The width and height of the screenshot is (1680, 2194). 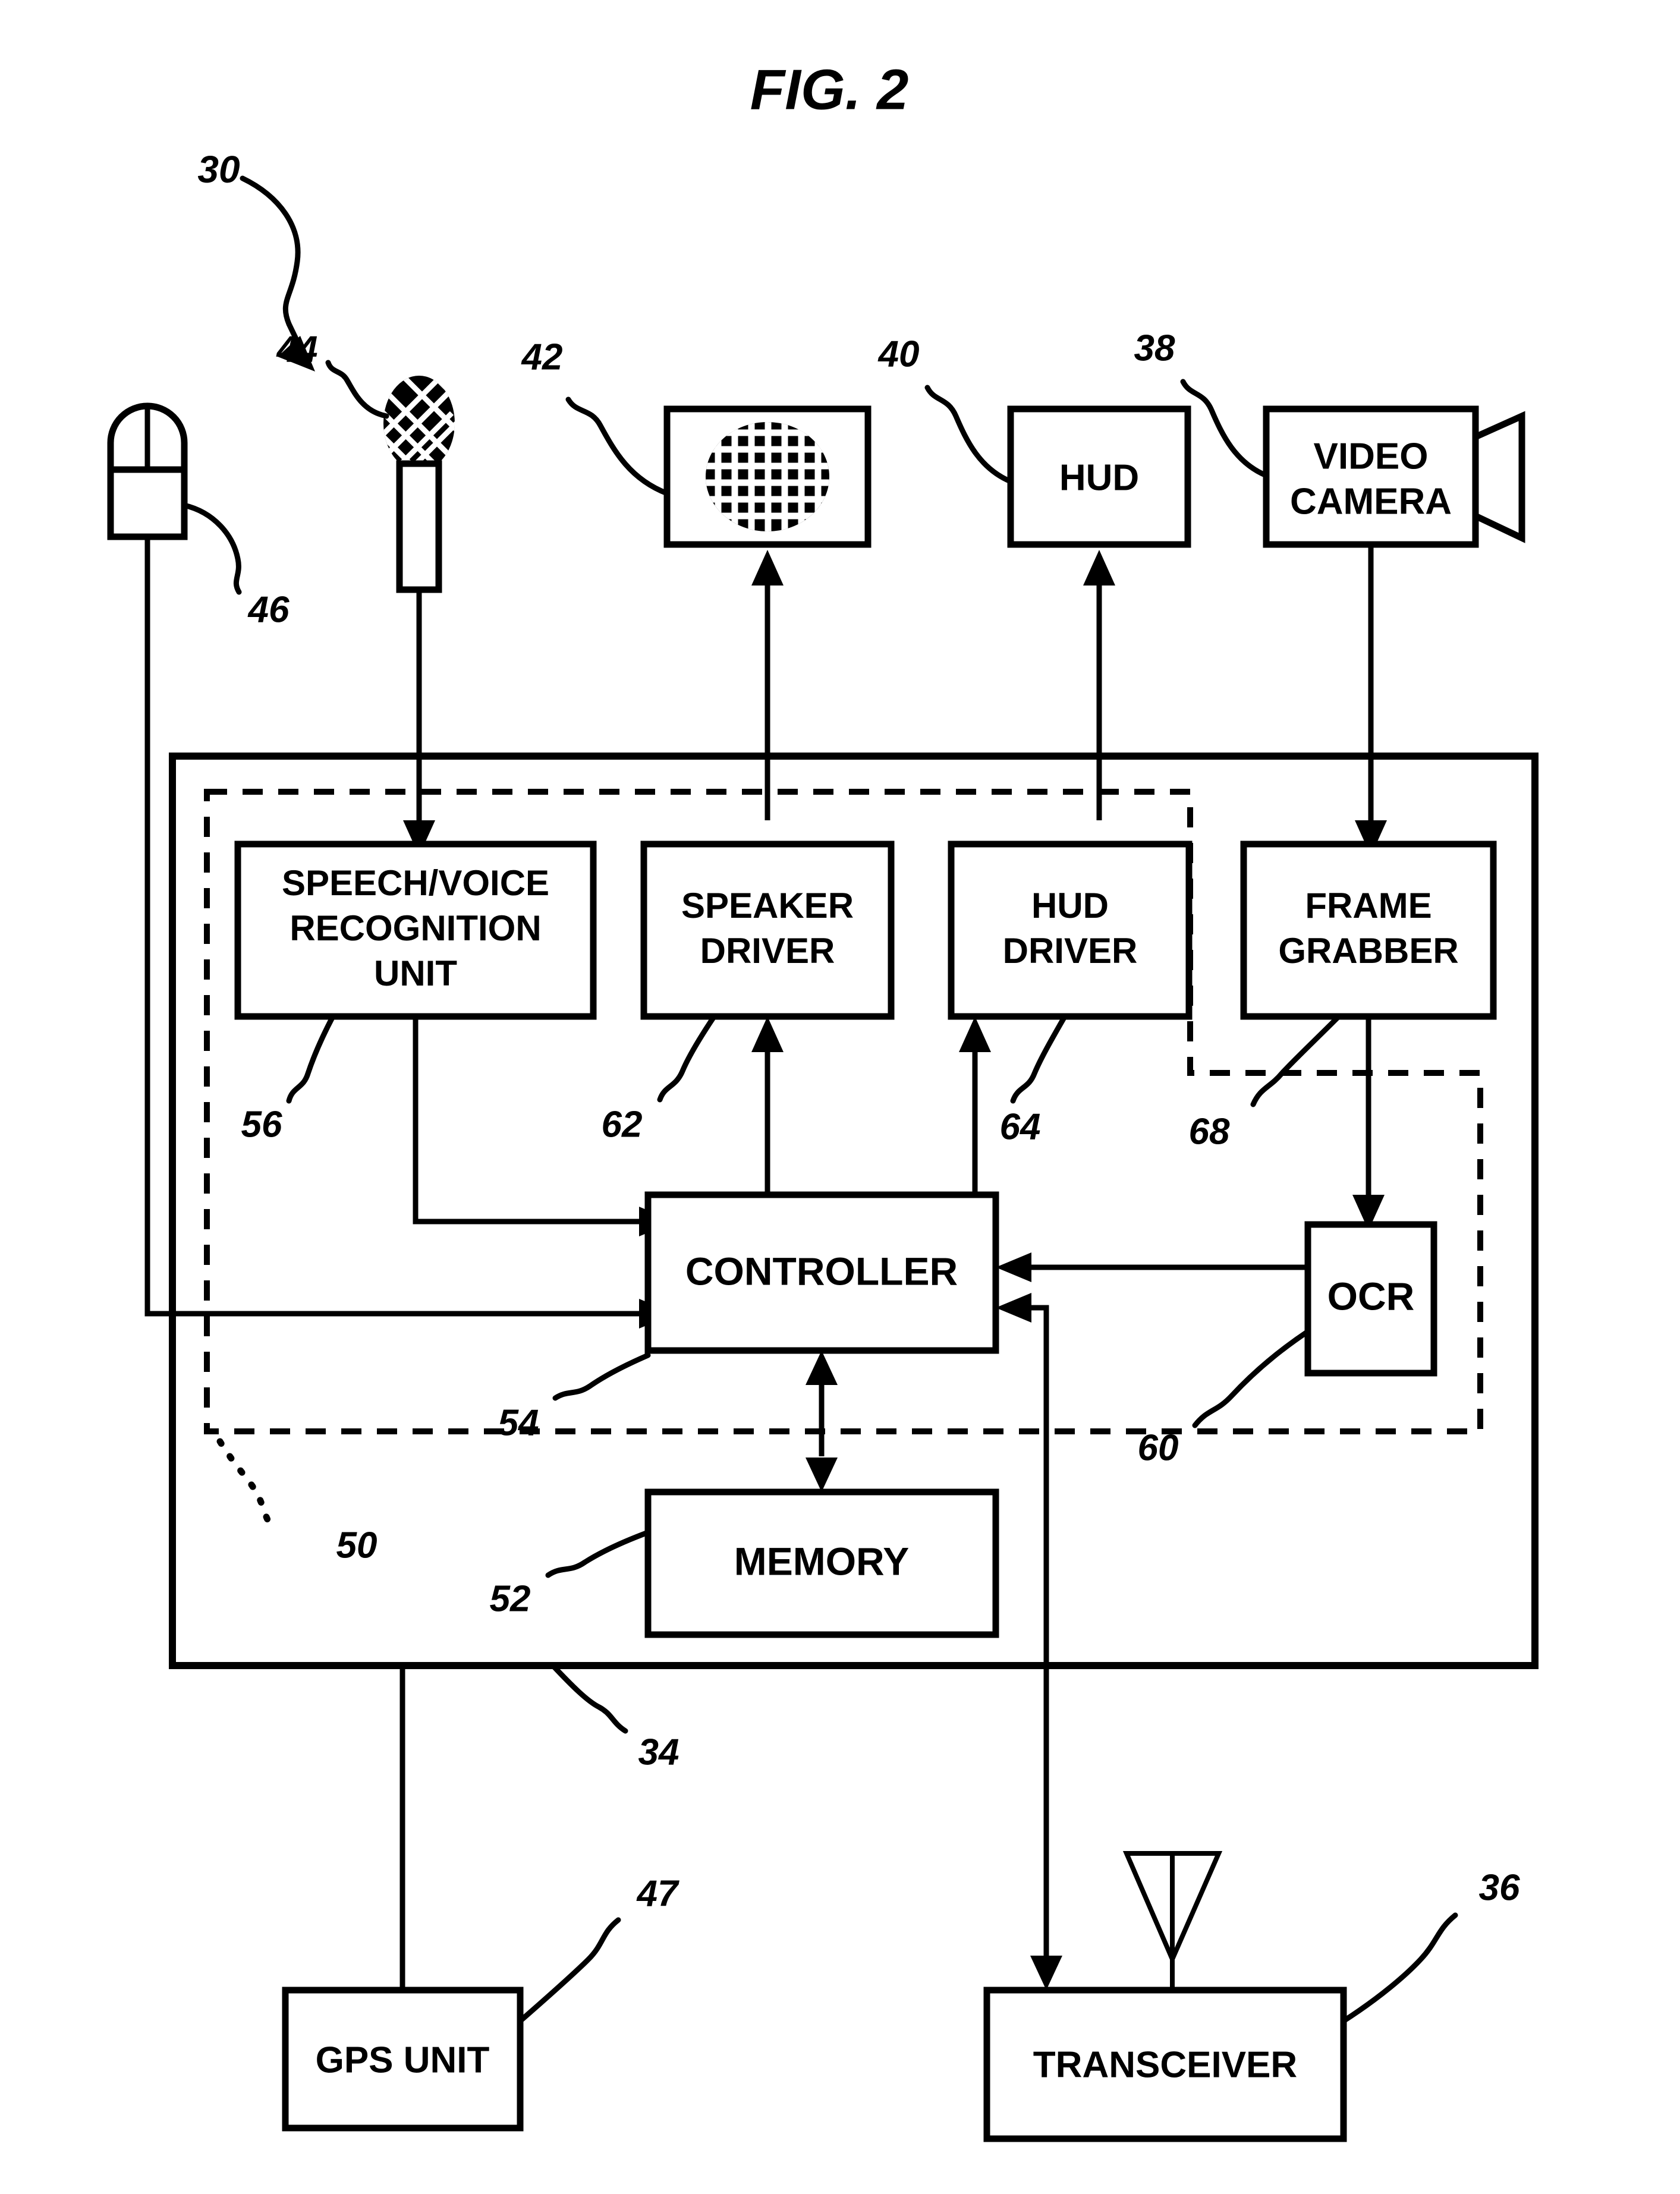 I want to click on controller-label: CONTROLLER, so click(x=821, y=1271).